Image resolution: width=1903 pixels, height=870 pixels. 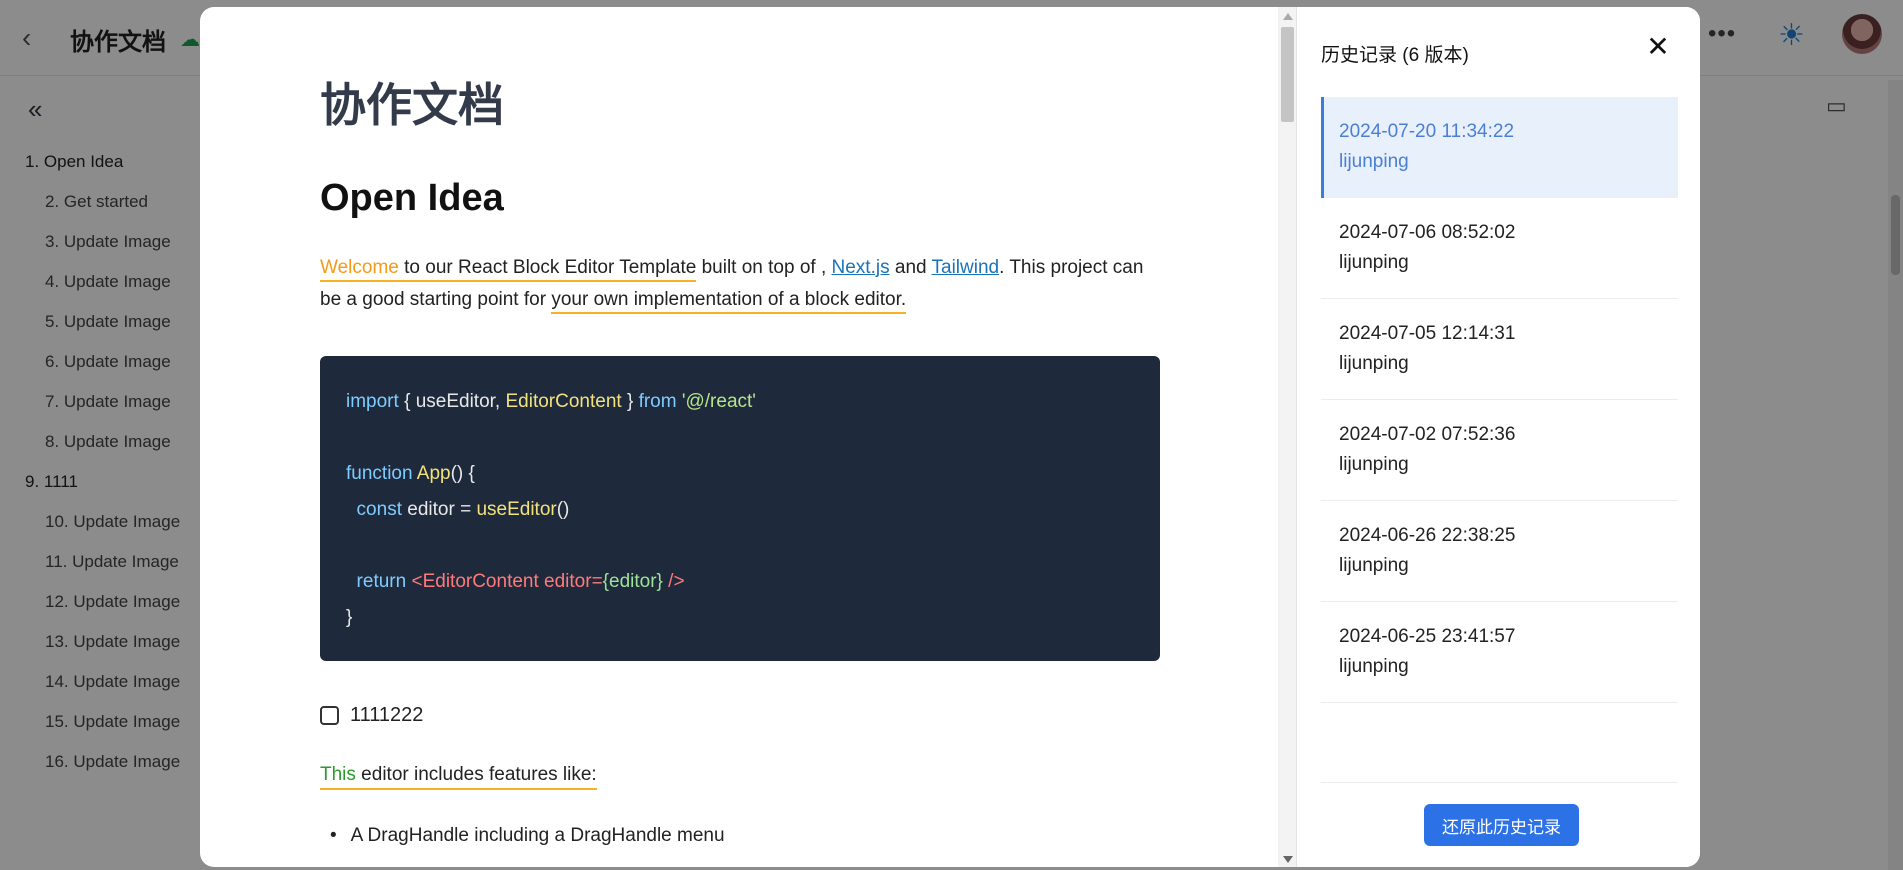 I want to click on history-version-item: 2024-06-26 22:38:25 lijunping, so click(x=1499, y=551).